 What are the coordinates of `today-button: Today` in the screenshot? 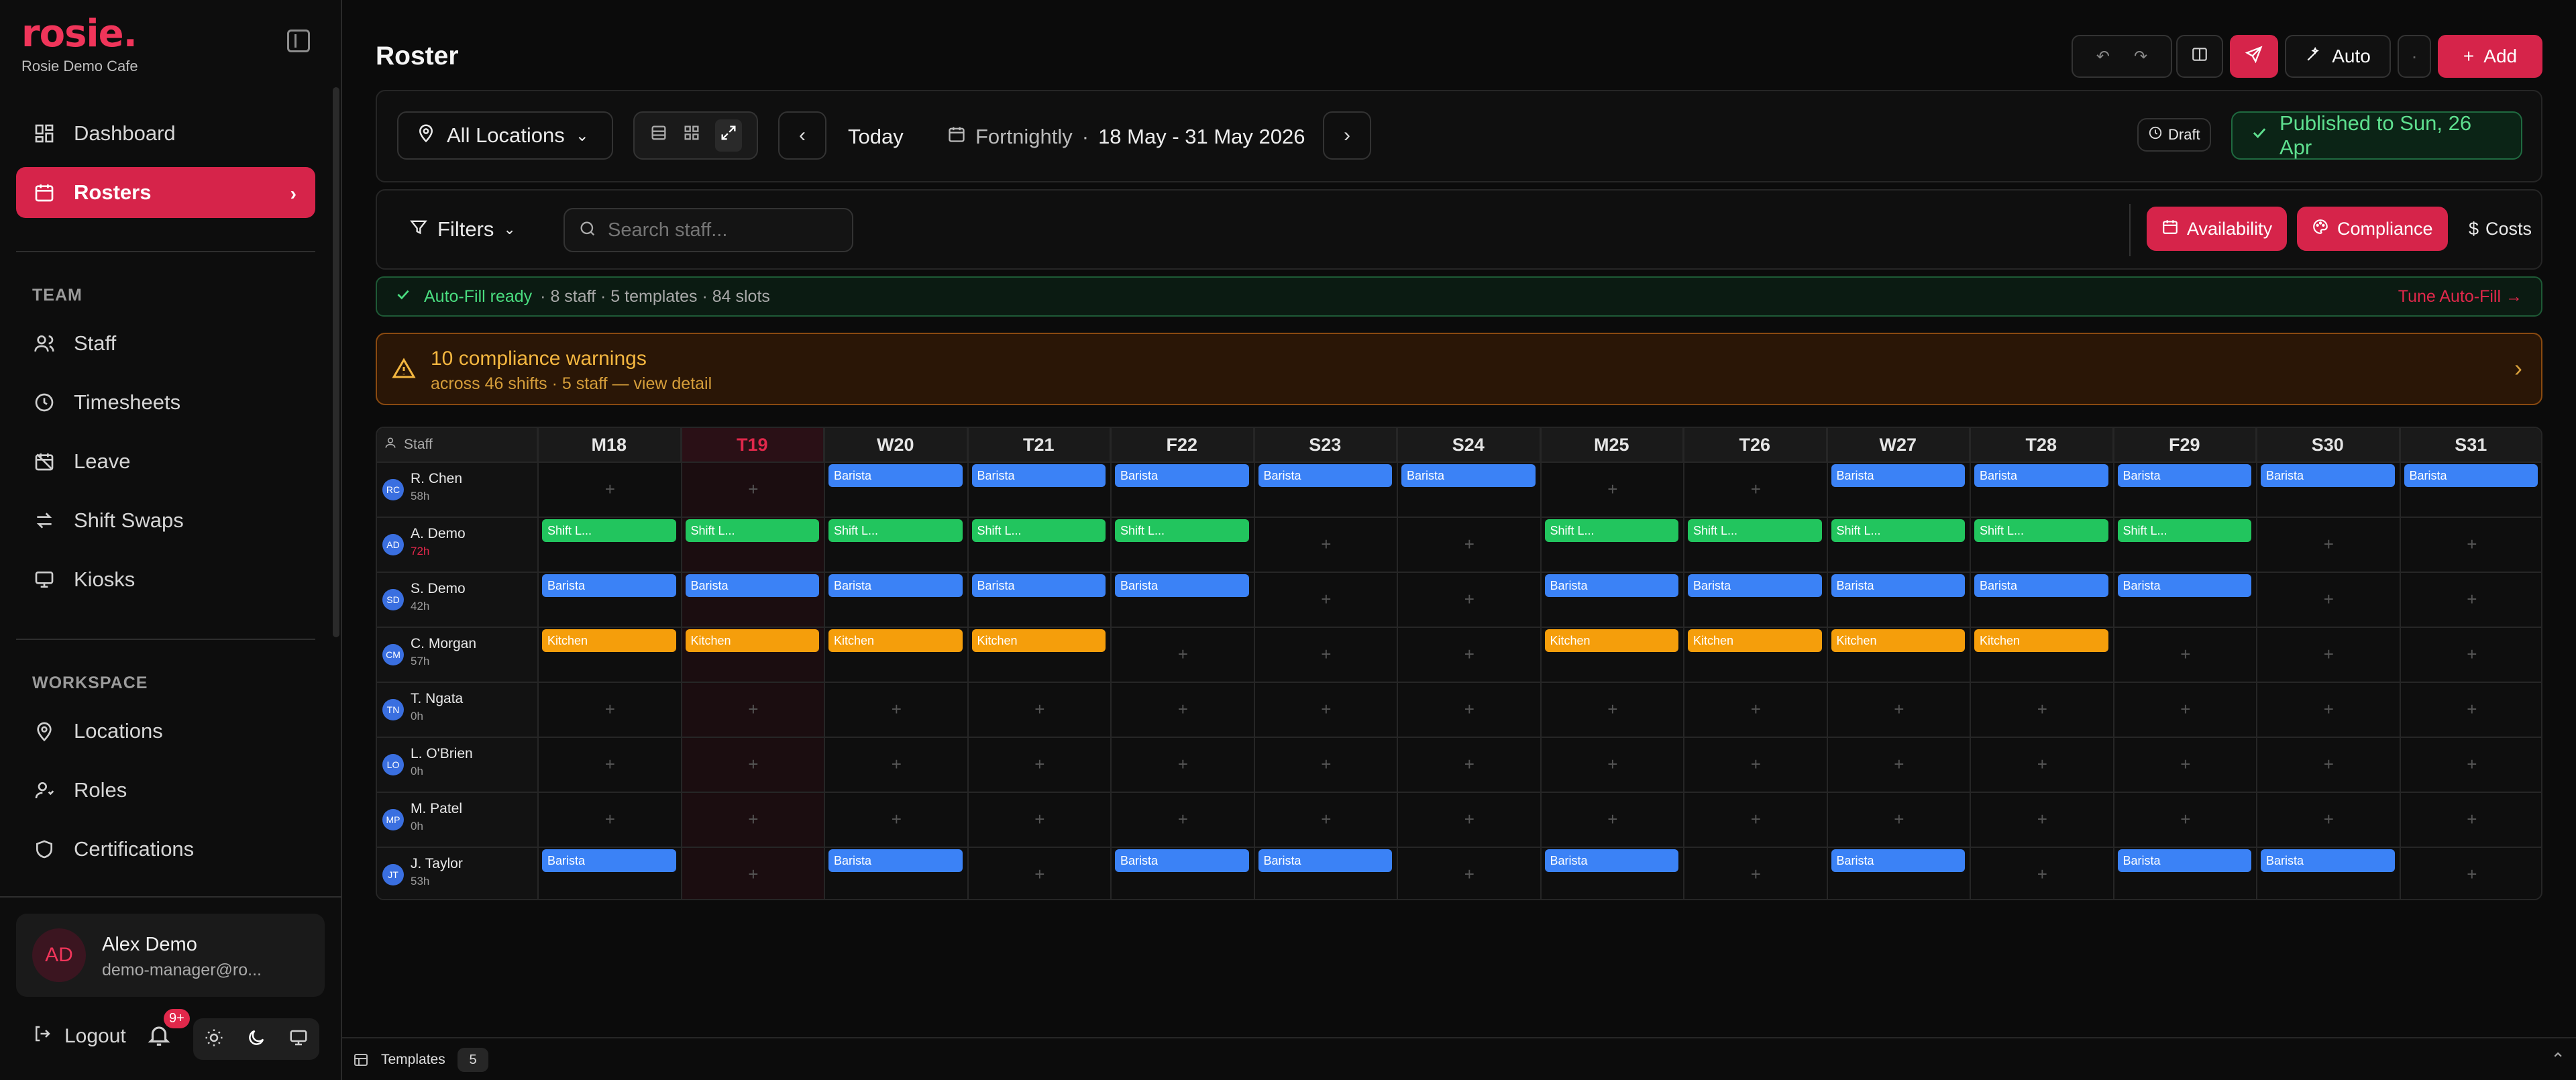 It's located at (876, 137).